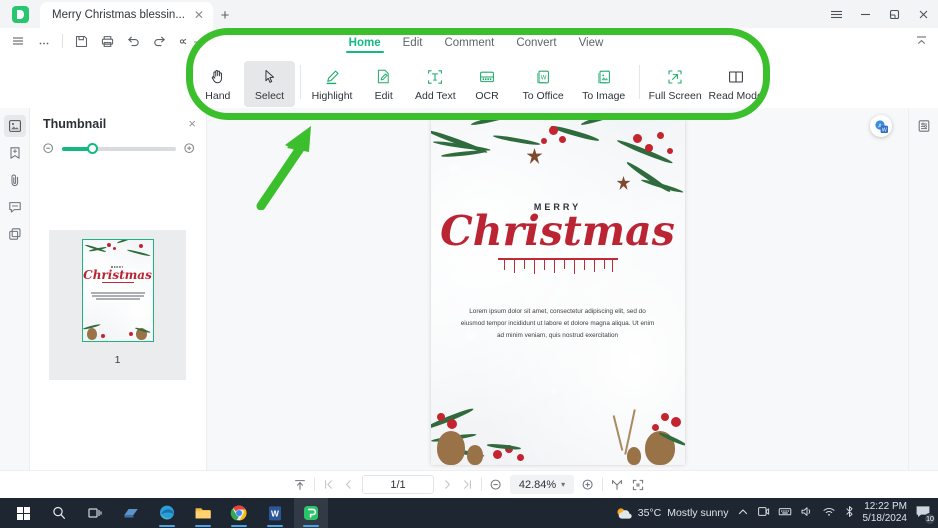  Describe the element at coordinates (836, 14) in the screenshot. I see `app-menu-icon` at that location.